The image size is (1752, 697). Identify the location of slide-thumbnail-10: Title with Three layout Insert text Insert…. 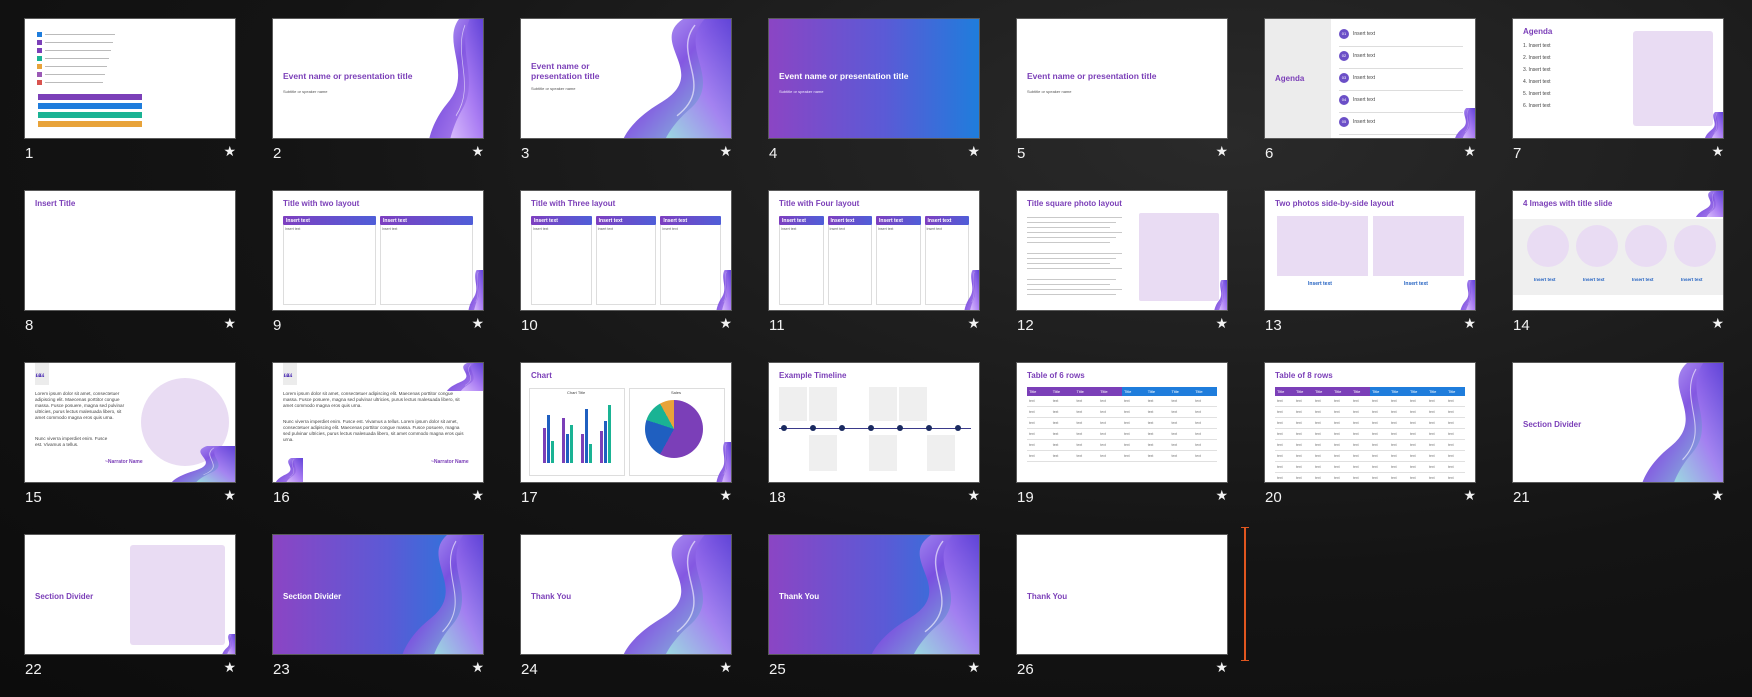
(626, 250).